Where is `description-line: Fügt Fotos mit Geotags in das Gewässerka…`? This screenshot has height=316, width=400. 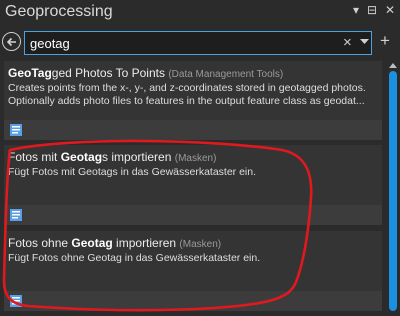
description-line: Fügt Fotos mit Geotags in das Gewässerka… is located at coordinates (132, 172).